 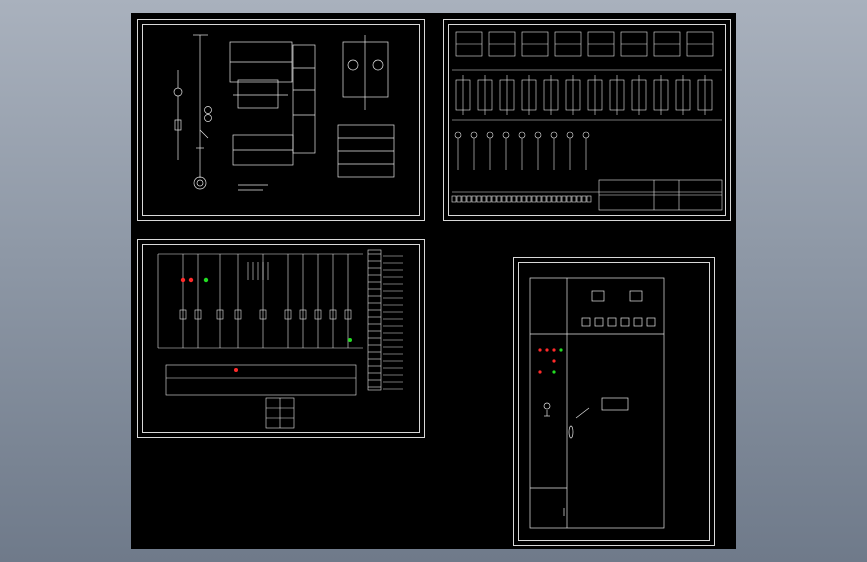 What do you see at coordinates (284, 112) in the screenshot?
I see `primary-circuit-drawing` at bounding box center [284, 112].